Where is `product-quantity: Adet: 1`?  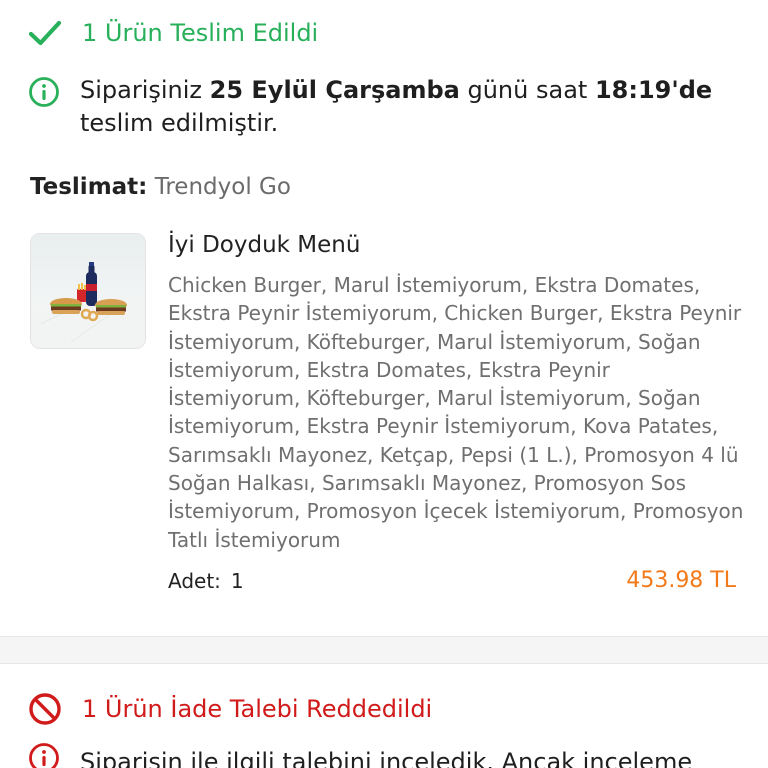
product-quantity: Adet: 1 is located at coordinates (206, 581).